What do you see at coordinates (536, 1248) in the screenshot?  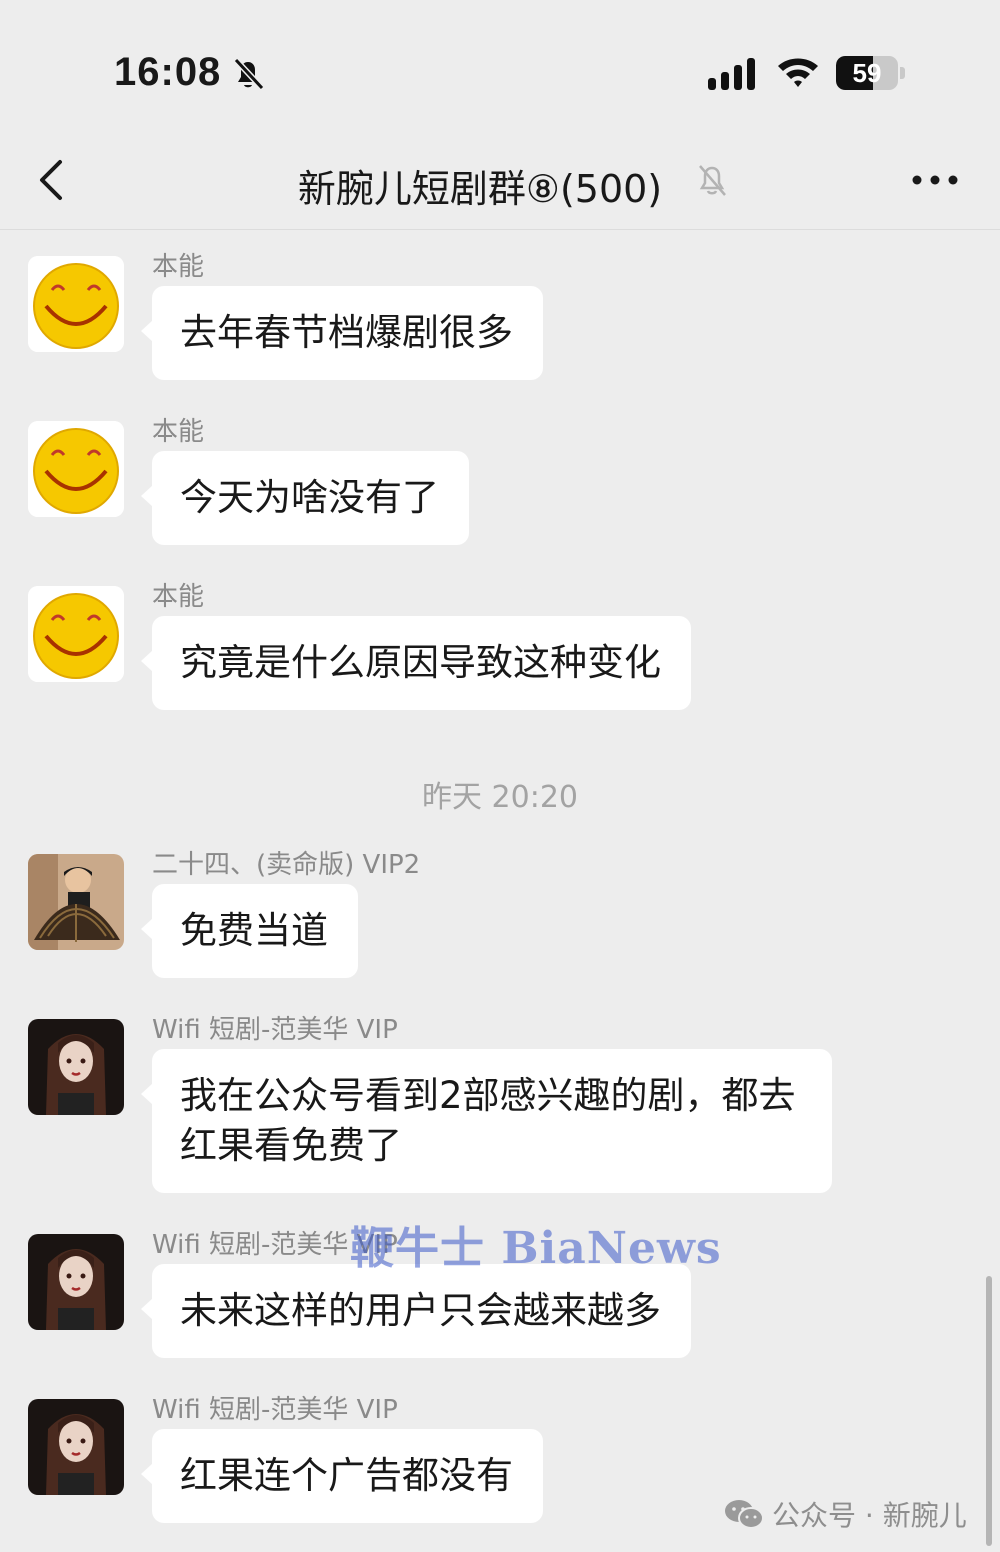 I see `watermark: 鞭牛士 BiaNews` at bounding box center [536, 1248].